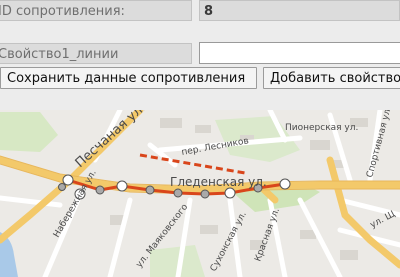  I want to click on street-label-pionerskaya: Пионерская ул., so click(321, 128).